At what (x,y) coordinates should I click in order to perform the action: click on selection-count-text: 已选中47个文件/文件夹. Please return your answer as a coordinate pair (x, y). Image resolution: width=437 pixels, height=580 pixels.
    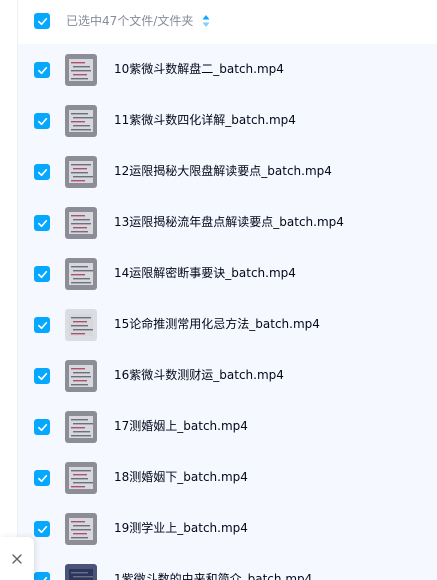
    Looking at the image, I should click on (130, 21).